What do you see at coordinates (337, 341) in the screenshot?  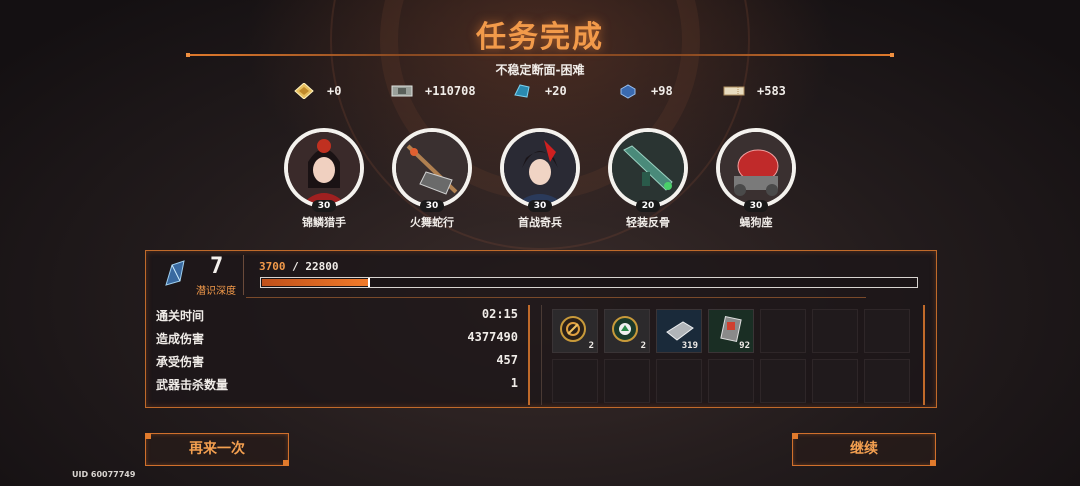 I see `stat-row: 造成伤害 4377490` at bounding box center [337, 341].